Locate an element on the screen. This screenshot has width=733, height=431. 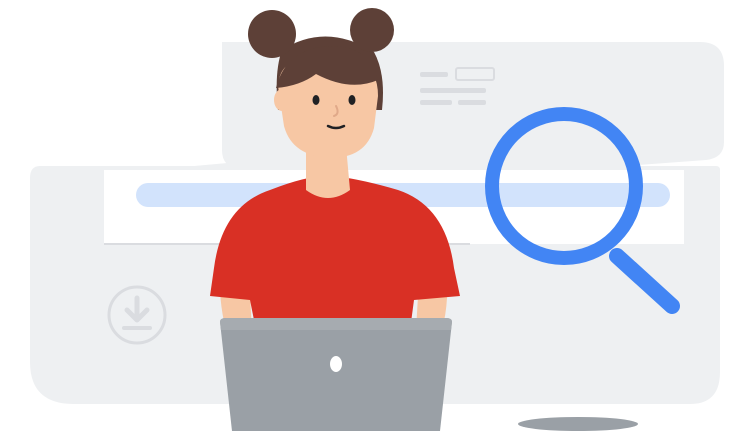
laptop-lid is located at coordinates (336, 374).